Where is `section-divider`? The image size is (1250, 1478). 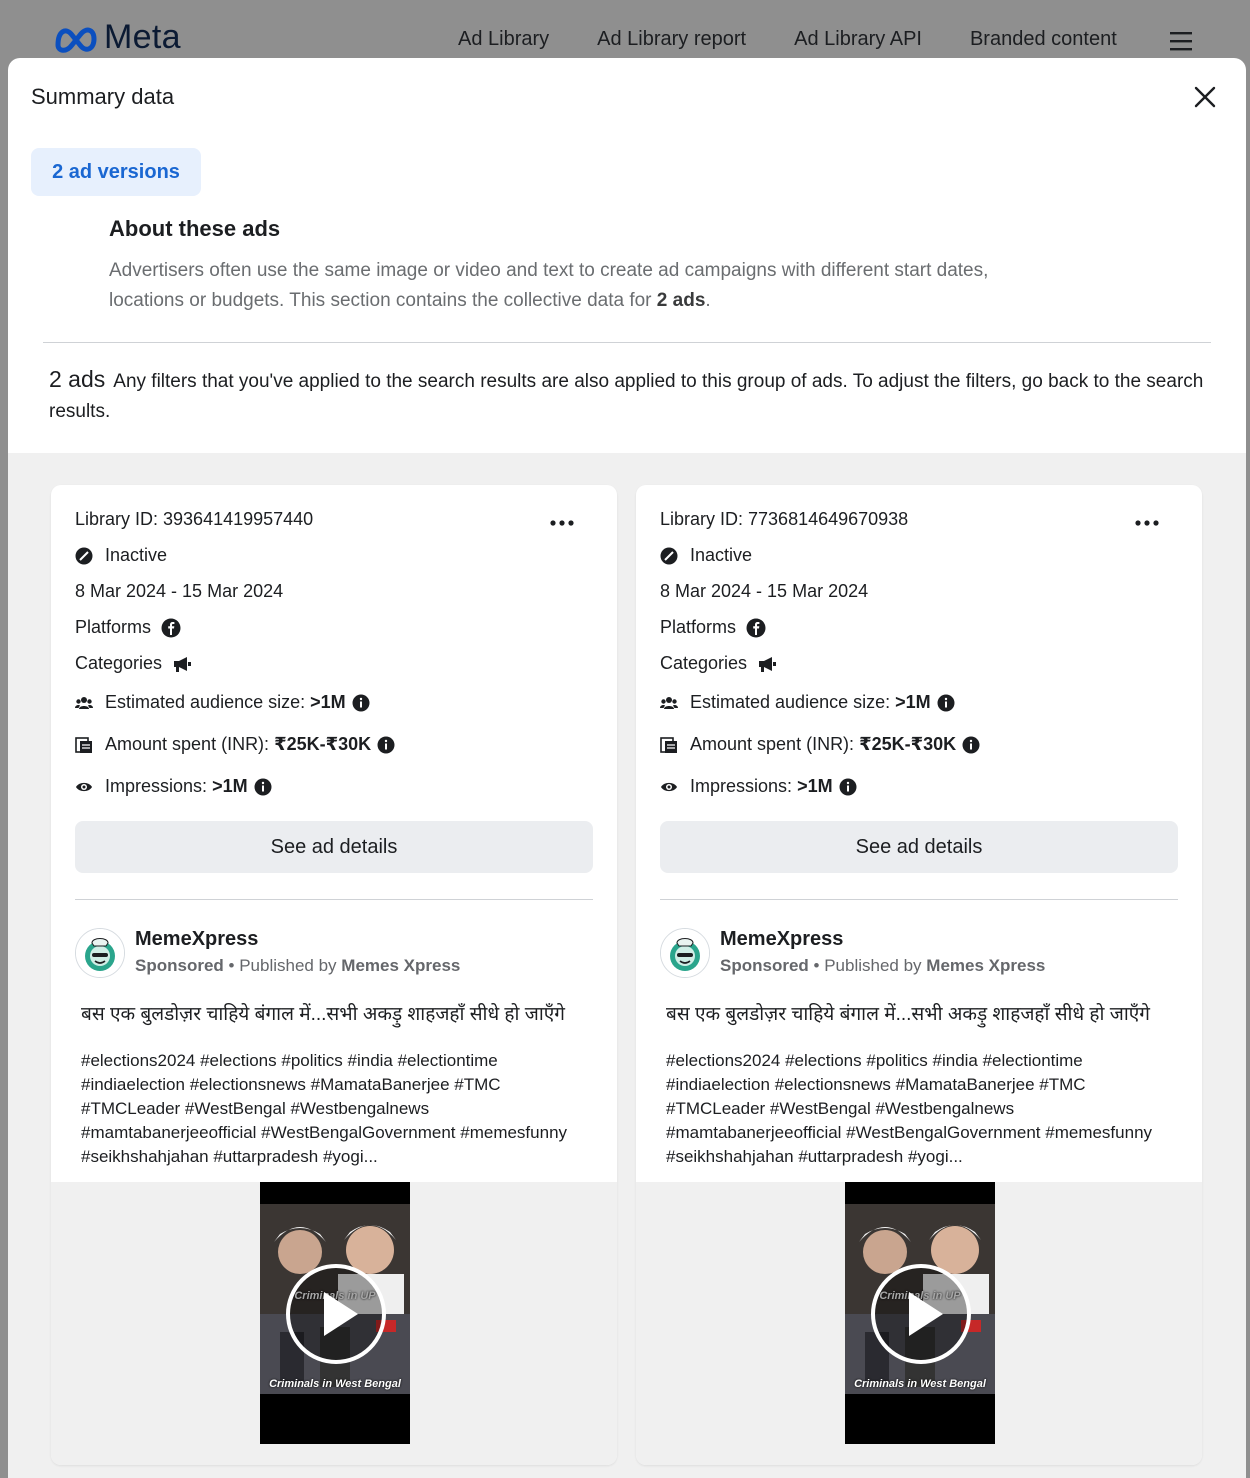
section-divider is located at coordinates (627, 342).